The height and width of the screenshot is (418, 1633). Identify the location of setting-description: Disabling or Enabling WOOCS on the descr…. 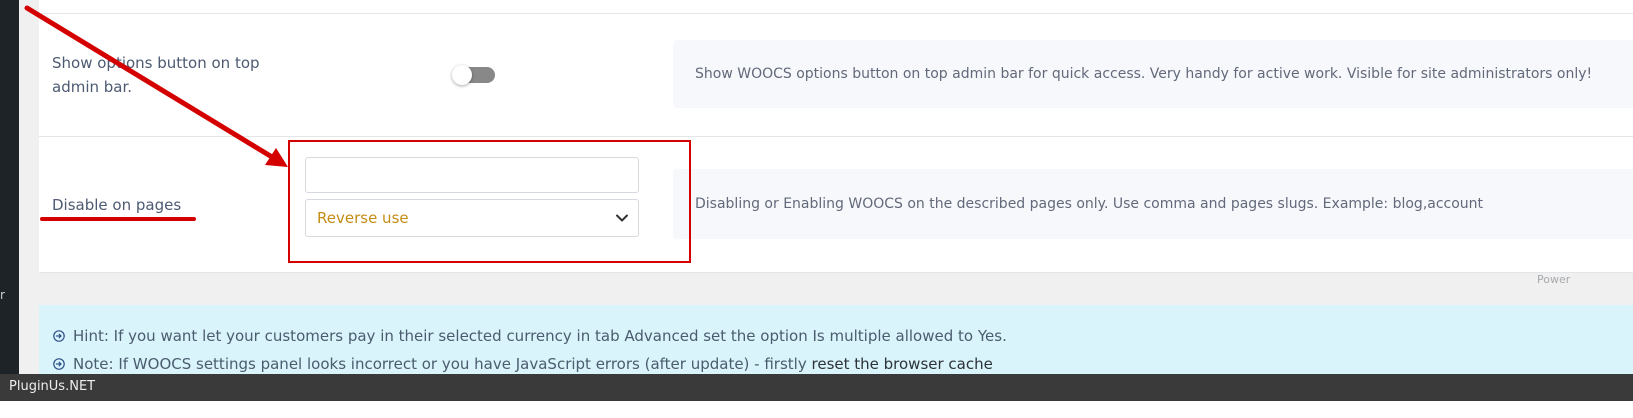
(1153, 204).